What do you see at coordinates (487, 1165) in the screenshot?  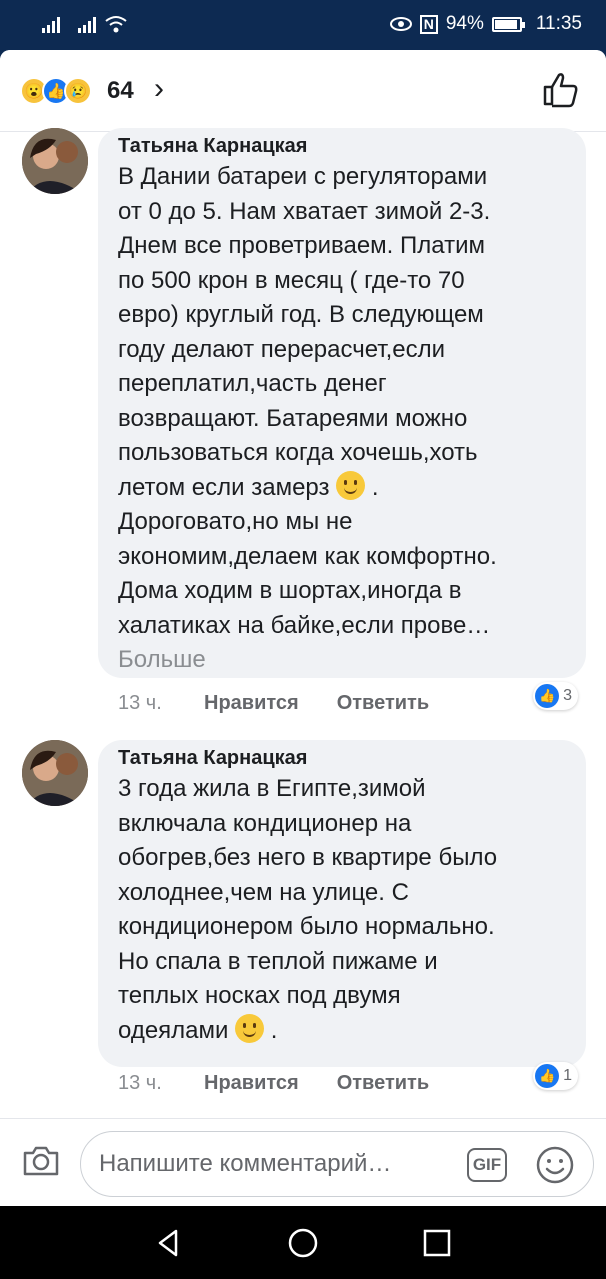 I see `gif-button: GIF` at bounding box center [487, 1165].